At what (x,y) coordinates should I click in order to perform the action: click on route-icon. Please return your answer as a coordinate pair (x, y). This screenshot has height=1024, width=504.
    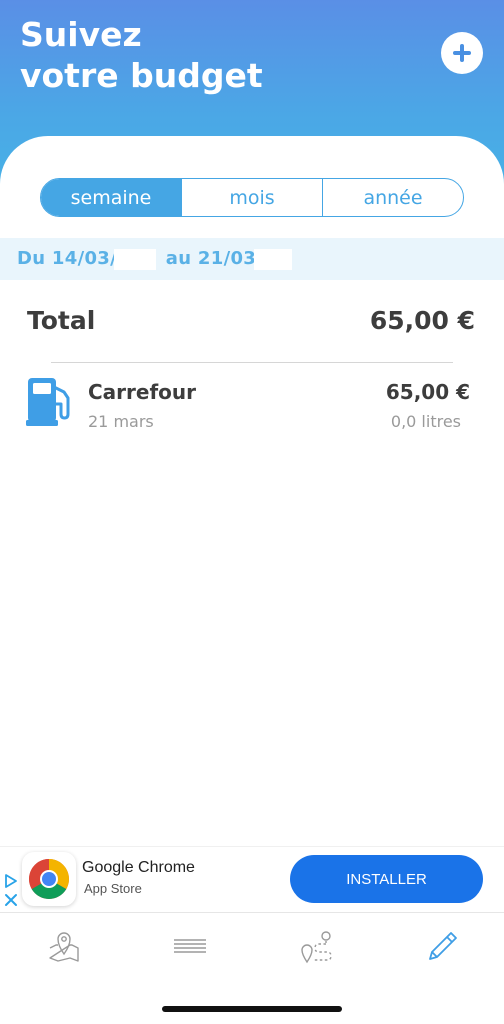
    Looking at the image, I should click on (316, 947).